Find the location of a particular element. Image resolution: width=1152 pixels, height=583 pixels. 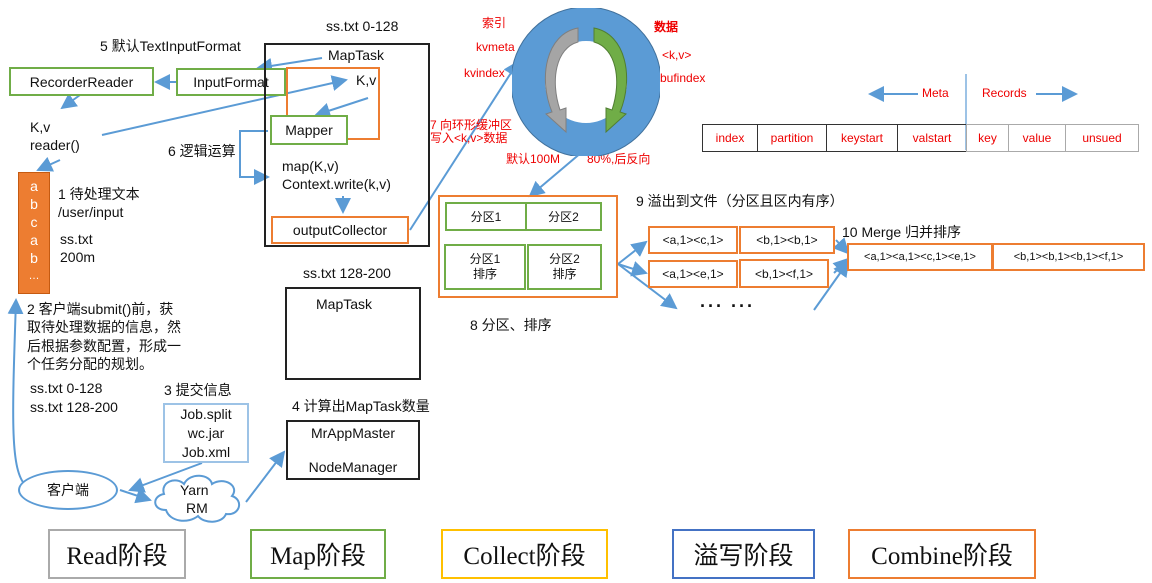

arrow-yarn-to-mrappmaster is located at coordinates (265, 476).